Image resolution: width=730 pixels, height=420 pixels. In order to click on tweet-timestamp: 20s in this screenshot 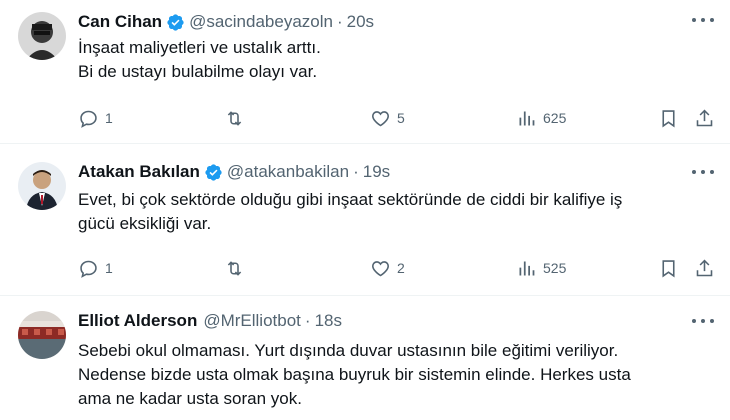, I will do `click(360, 22)`.